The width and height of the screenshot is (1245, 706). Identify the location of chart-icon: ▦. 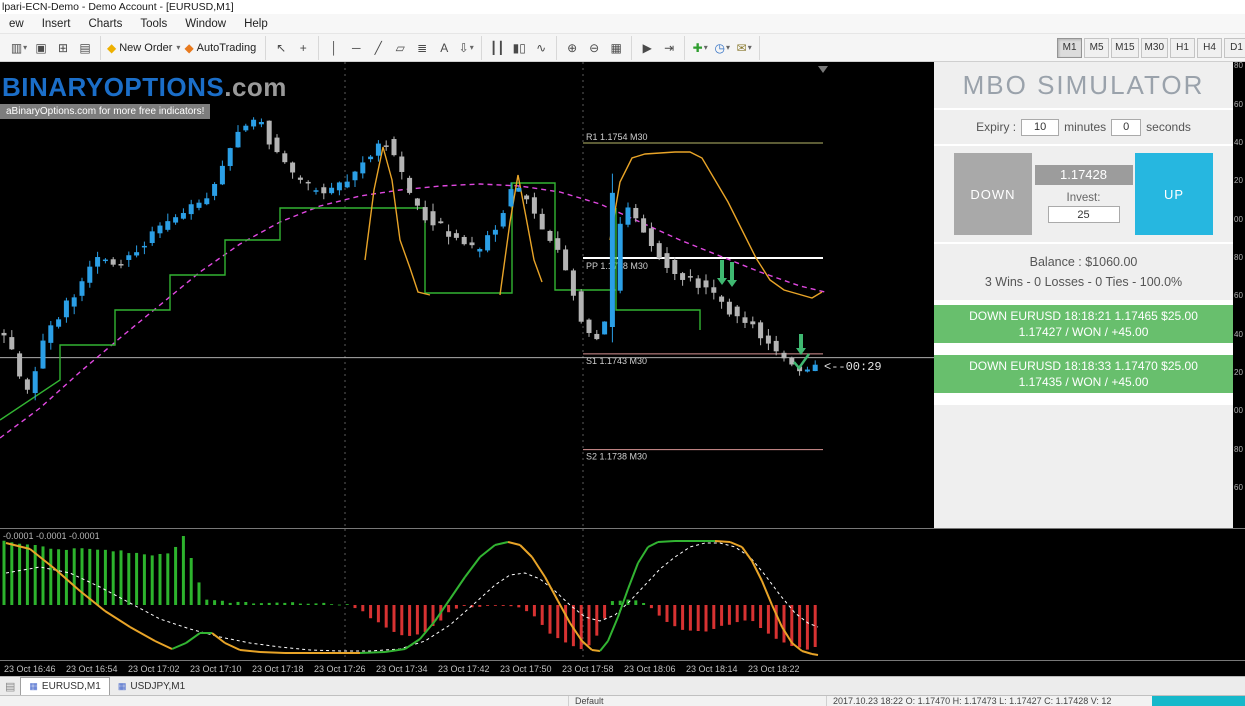
(33, 686).